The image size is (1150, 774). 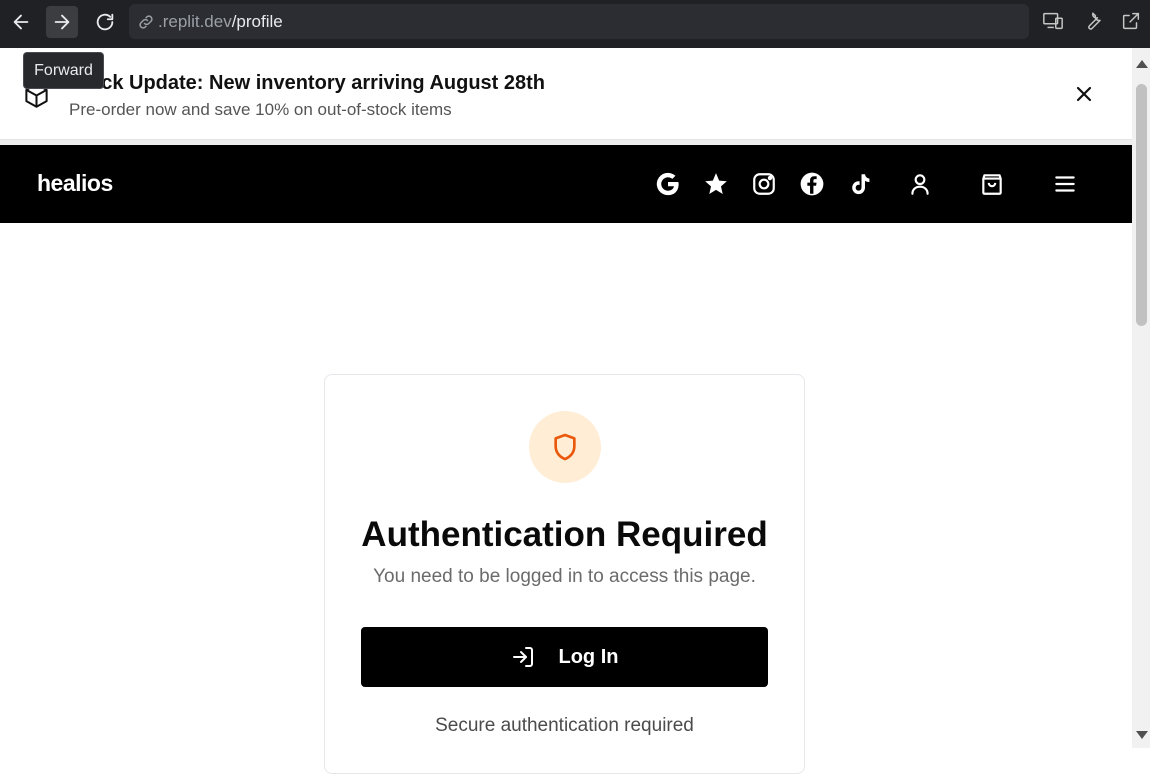 I want to click on forward-tooltip: Forward, so click(x=63, y=70).